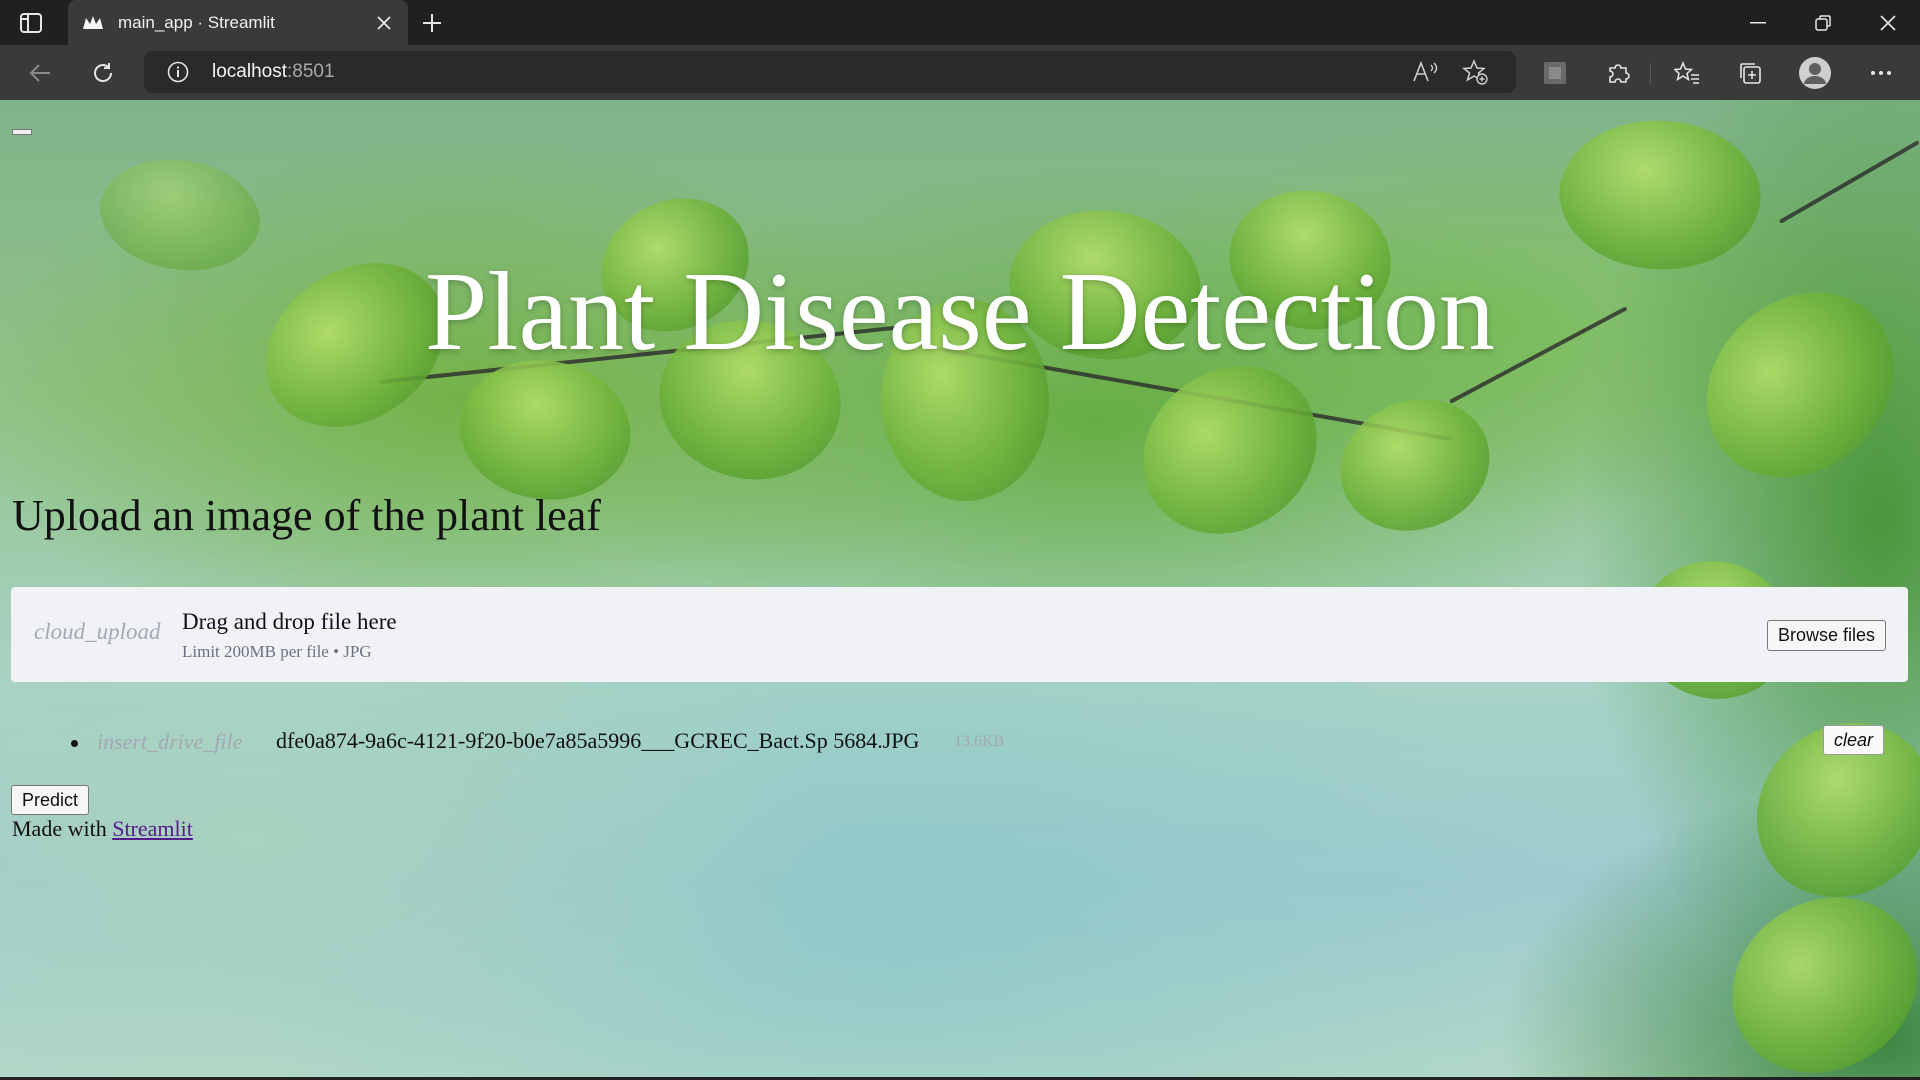 The image size is (1920, 1080). Describe the element at coordinates (1555, 73) in the screenshot. I see `square-icon` at that location.